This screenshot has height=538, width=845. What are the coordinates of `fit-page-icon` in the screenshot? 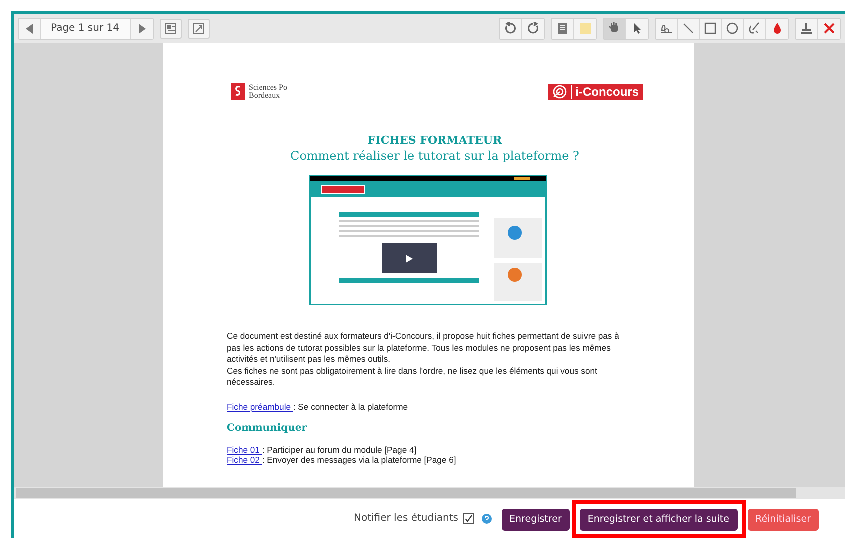 It's located at (198, 28).